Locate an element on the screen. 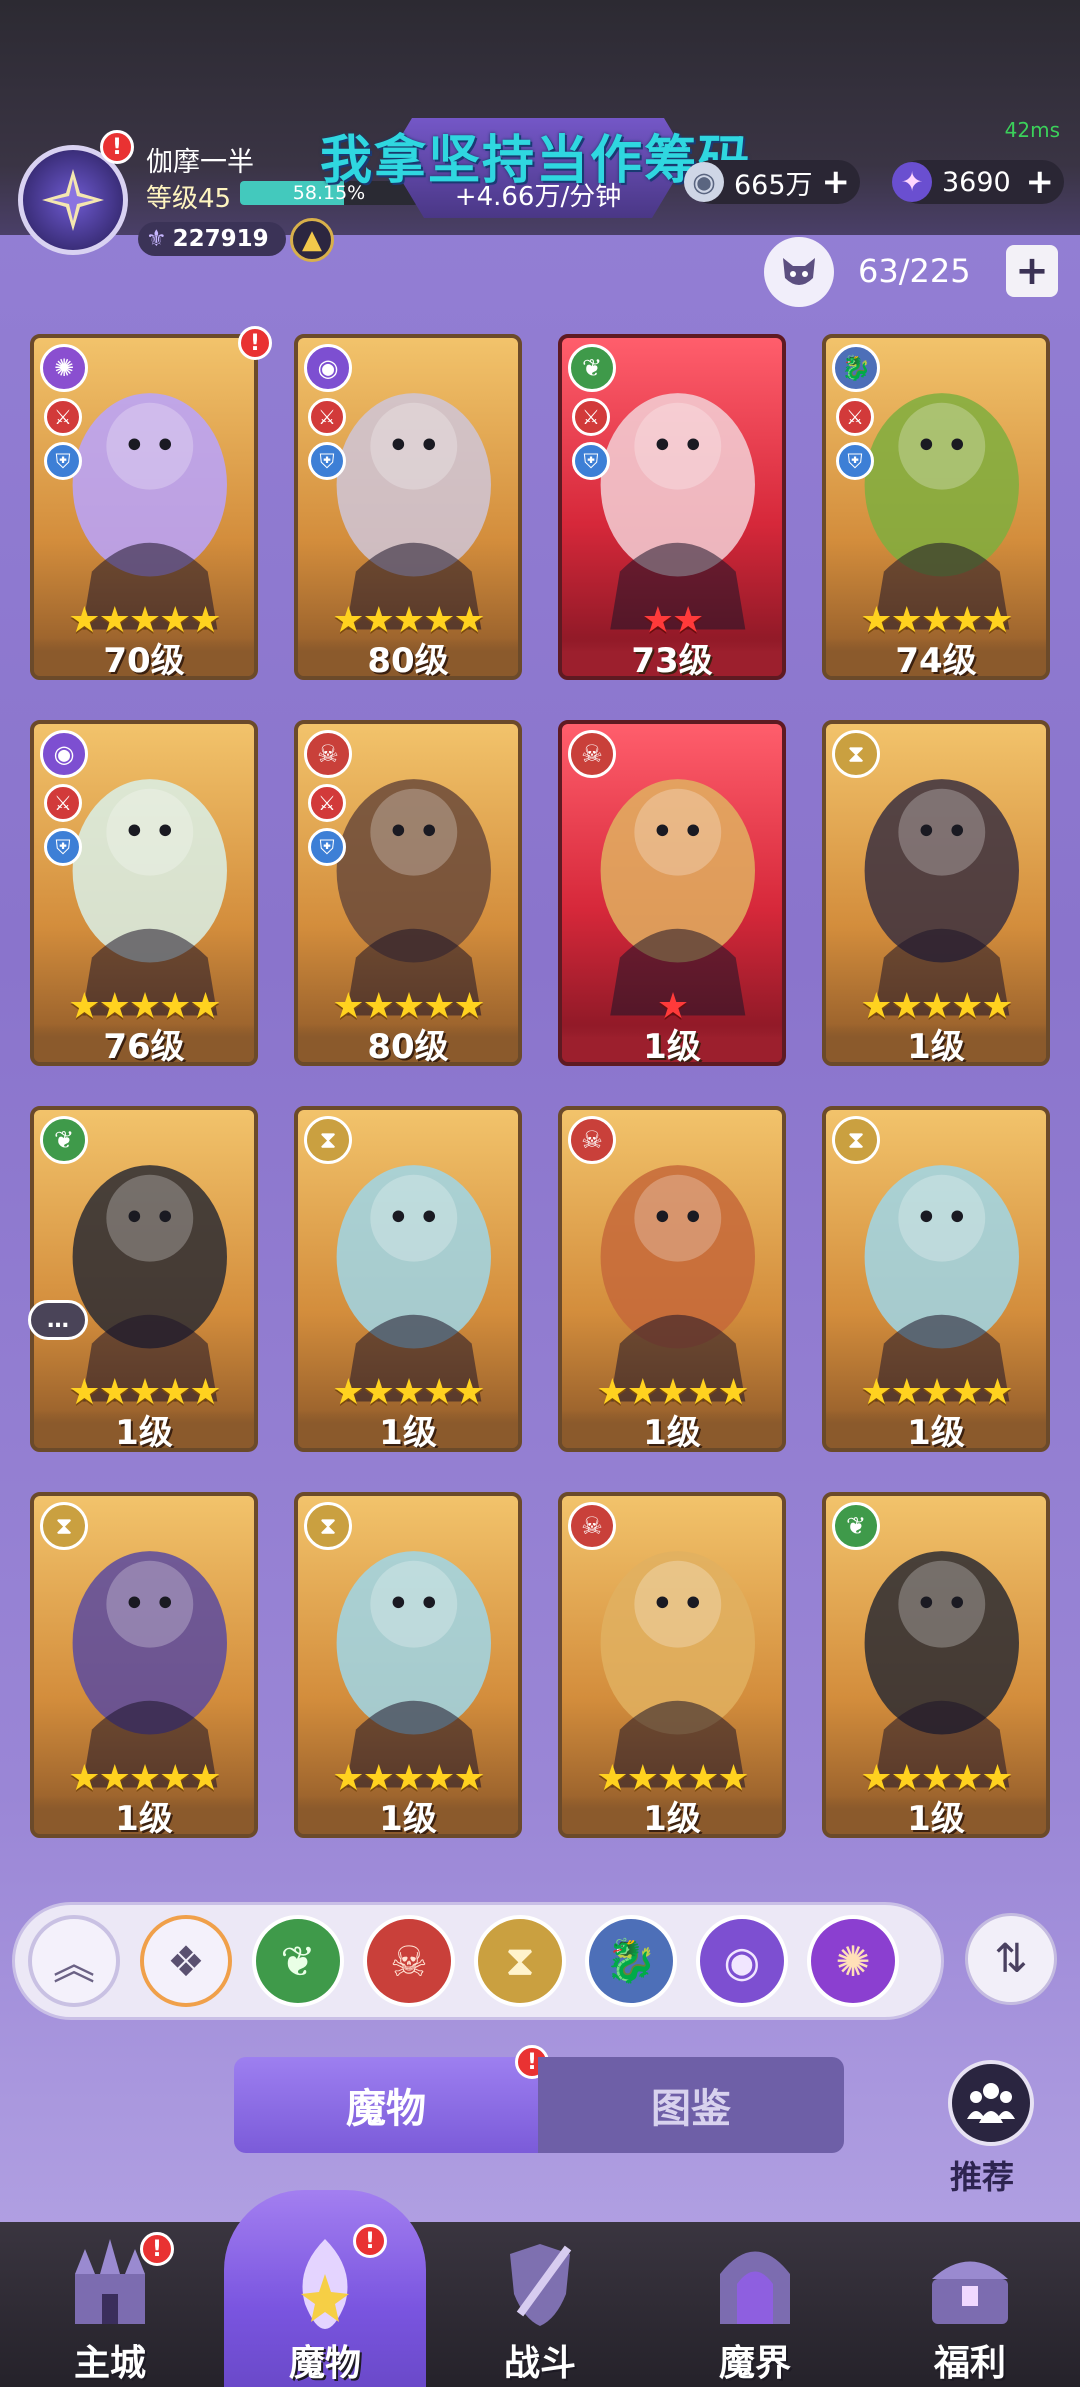 The height and width of the screenshot is (2387, 1080). hourglass-faction-icon: ⧗ is located at coordinates (328, 1526).